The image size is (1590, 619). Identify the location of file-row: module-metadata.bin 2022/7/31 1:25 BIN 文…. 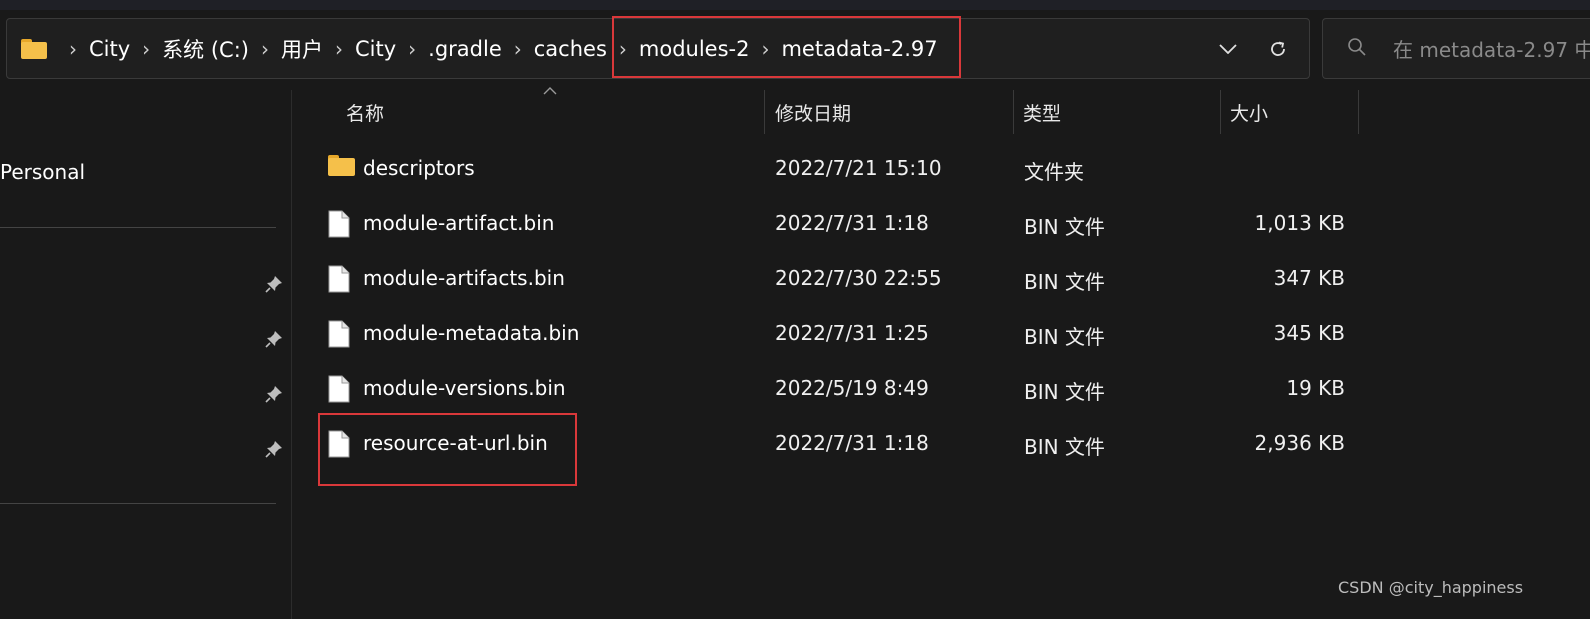
(840, 334).